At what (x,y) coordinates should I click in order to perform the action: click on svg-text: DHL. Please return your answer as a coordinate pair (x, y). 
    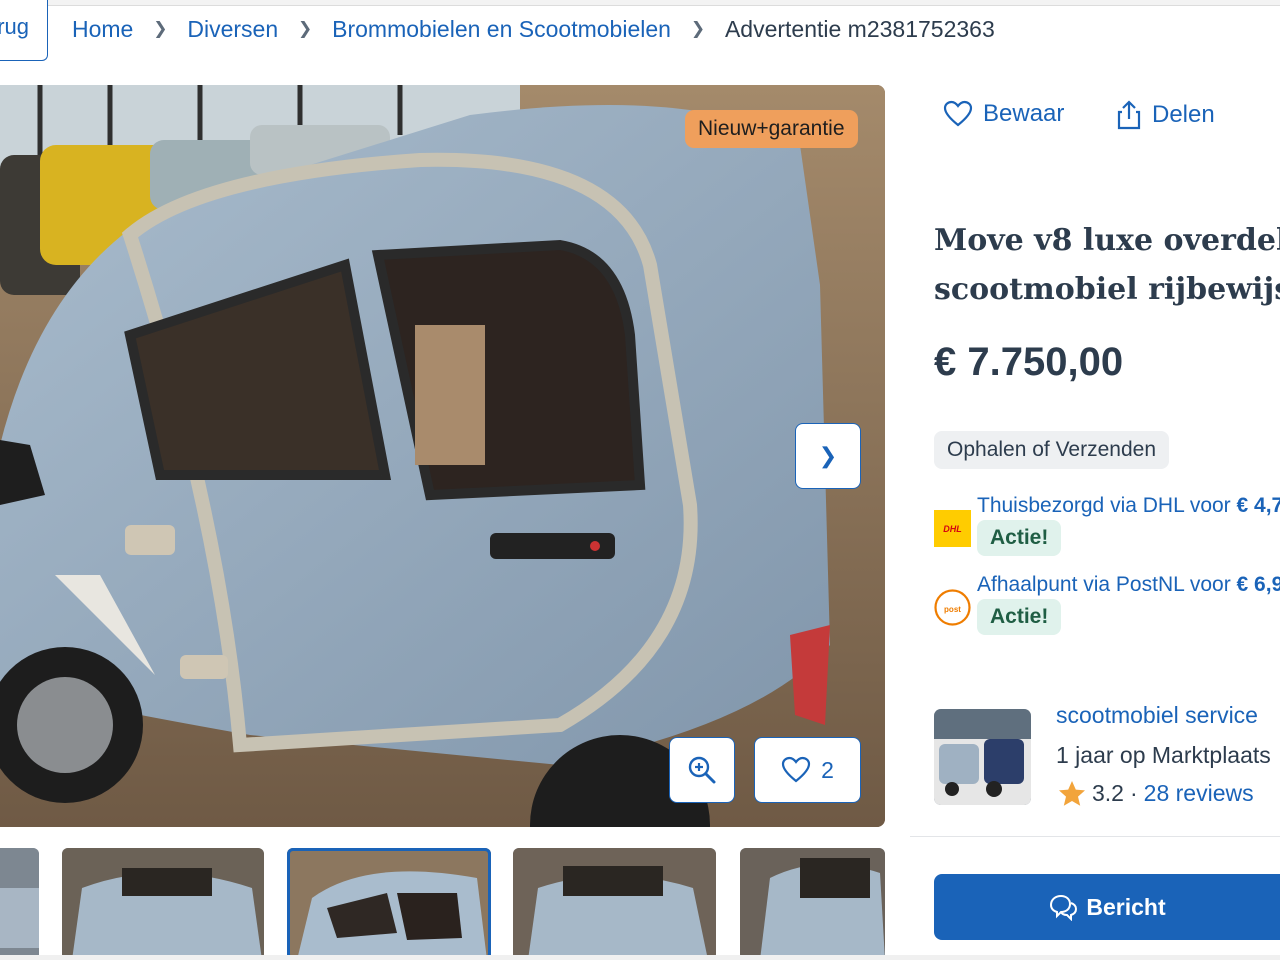
    Looking at the image, I should click on (952, 529).